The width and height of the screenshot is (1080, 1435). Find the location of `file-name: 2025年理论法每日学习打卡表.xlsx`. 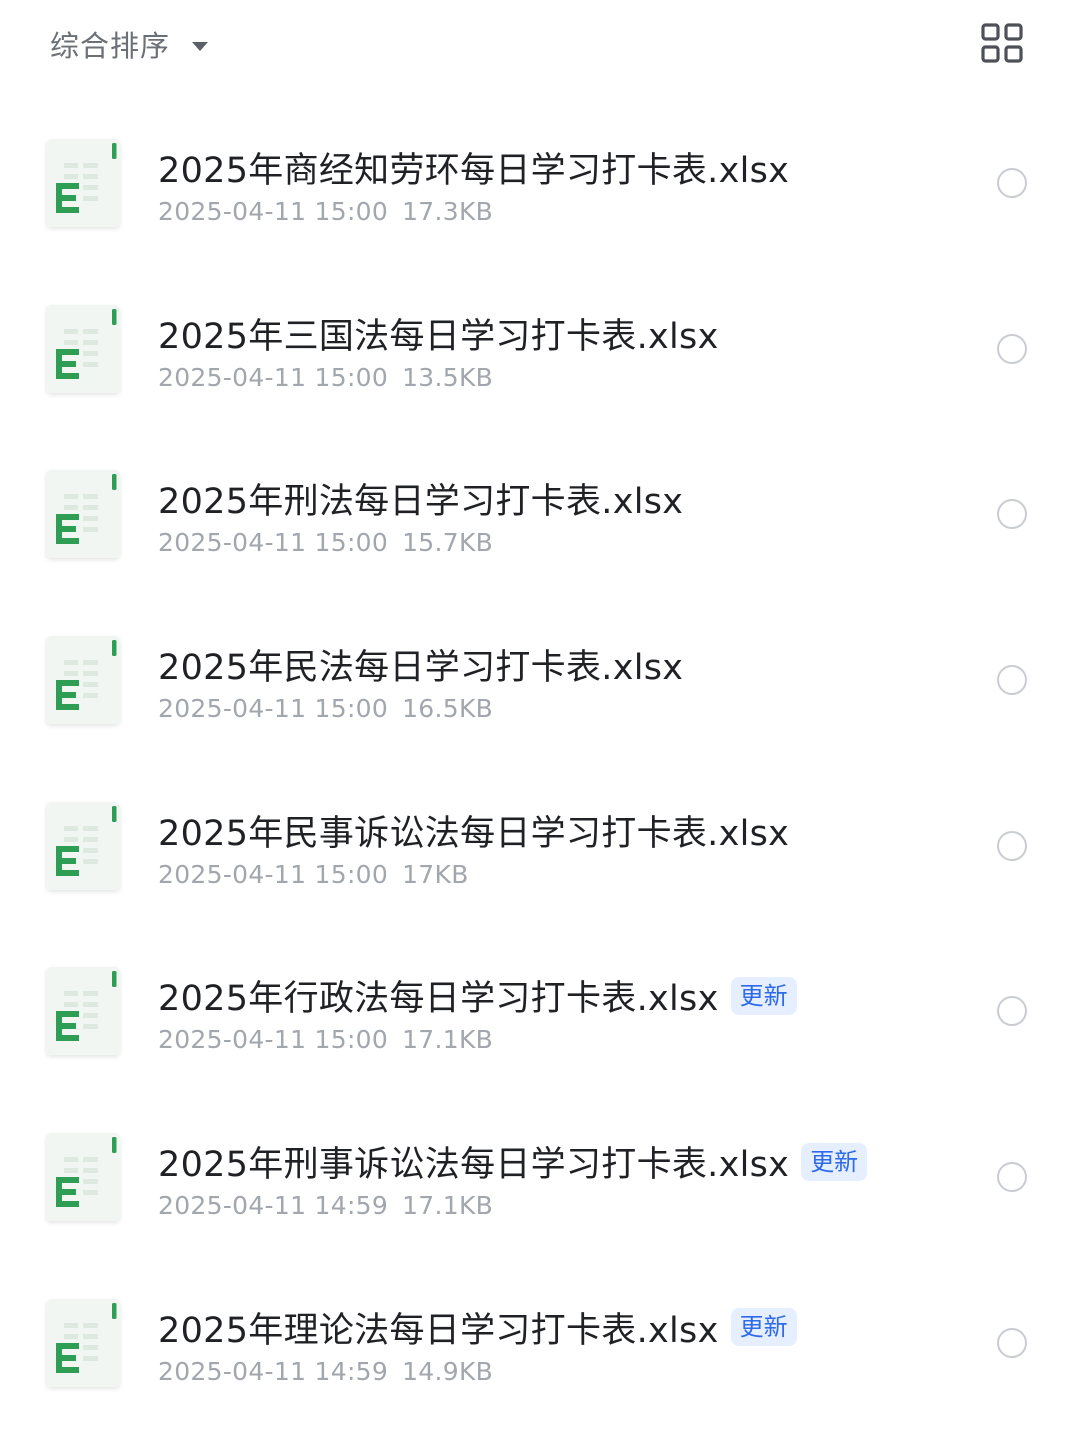

file-name: 2025年理论法每日学习打卡表.xlsx is located at coordinates (438, 1330).